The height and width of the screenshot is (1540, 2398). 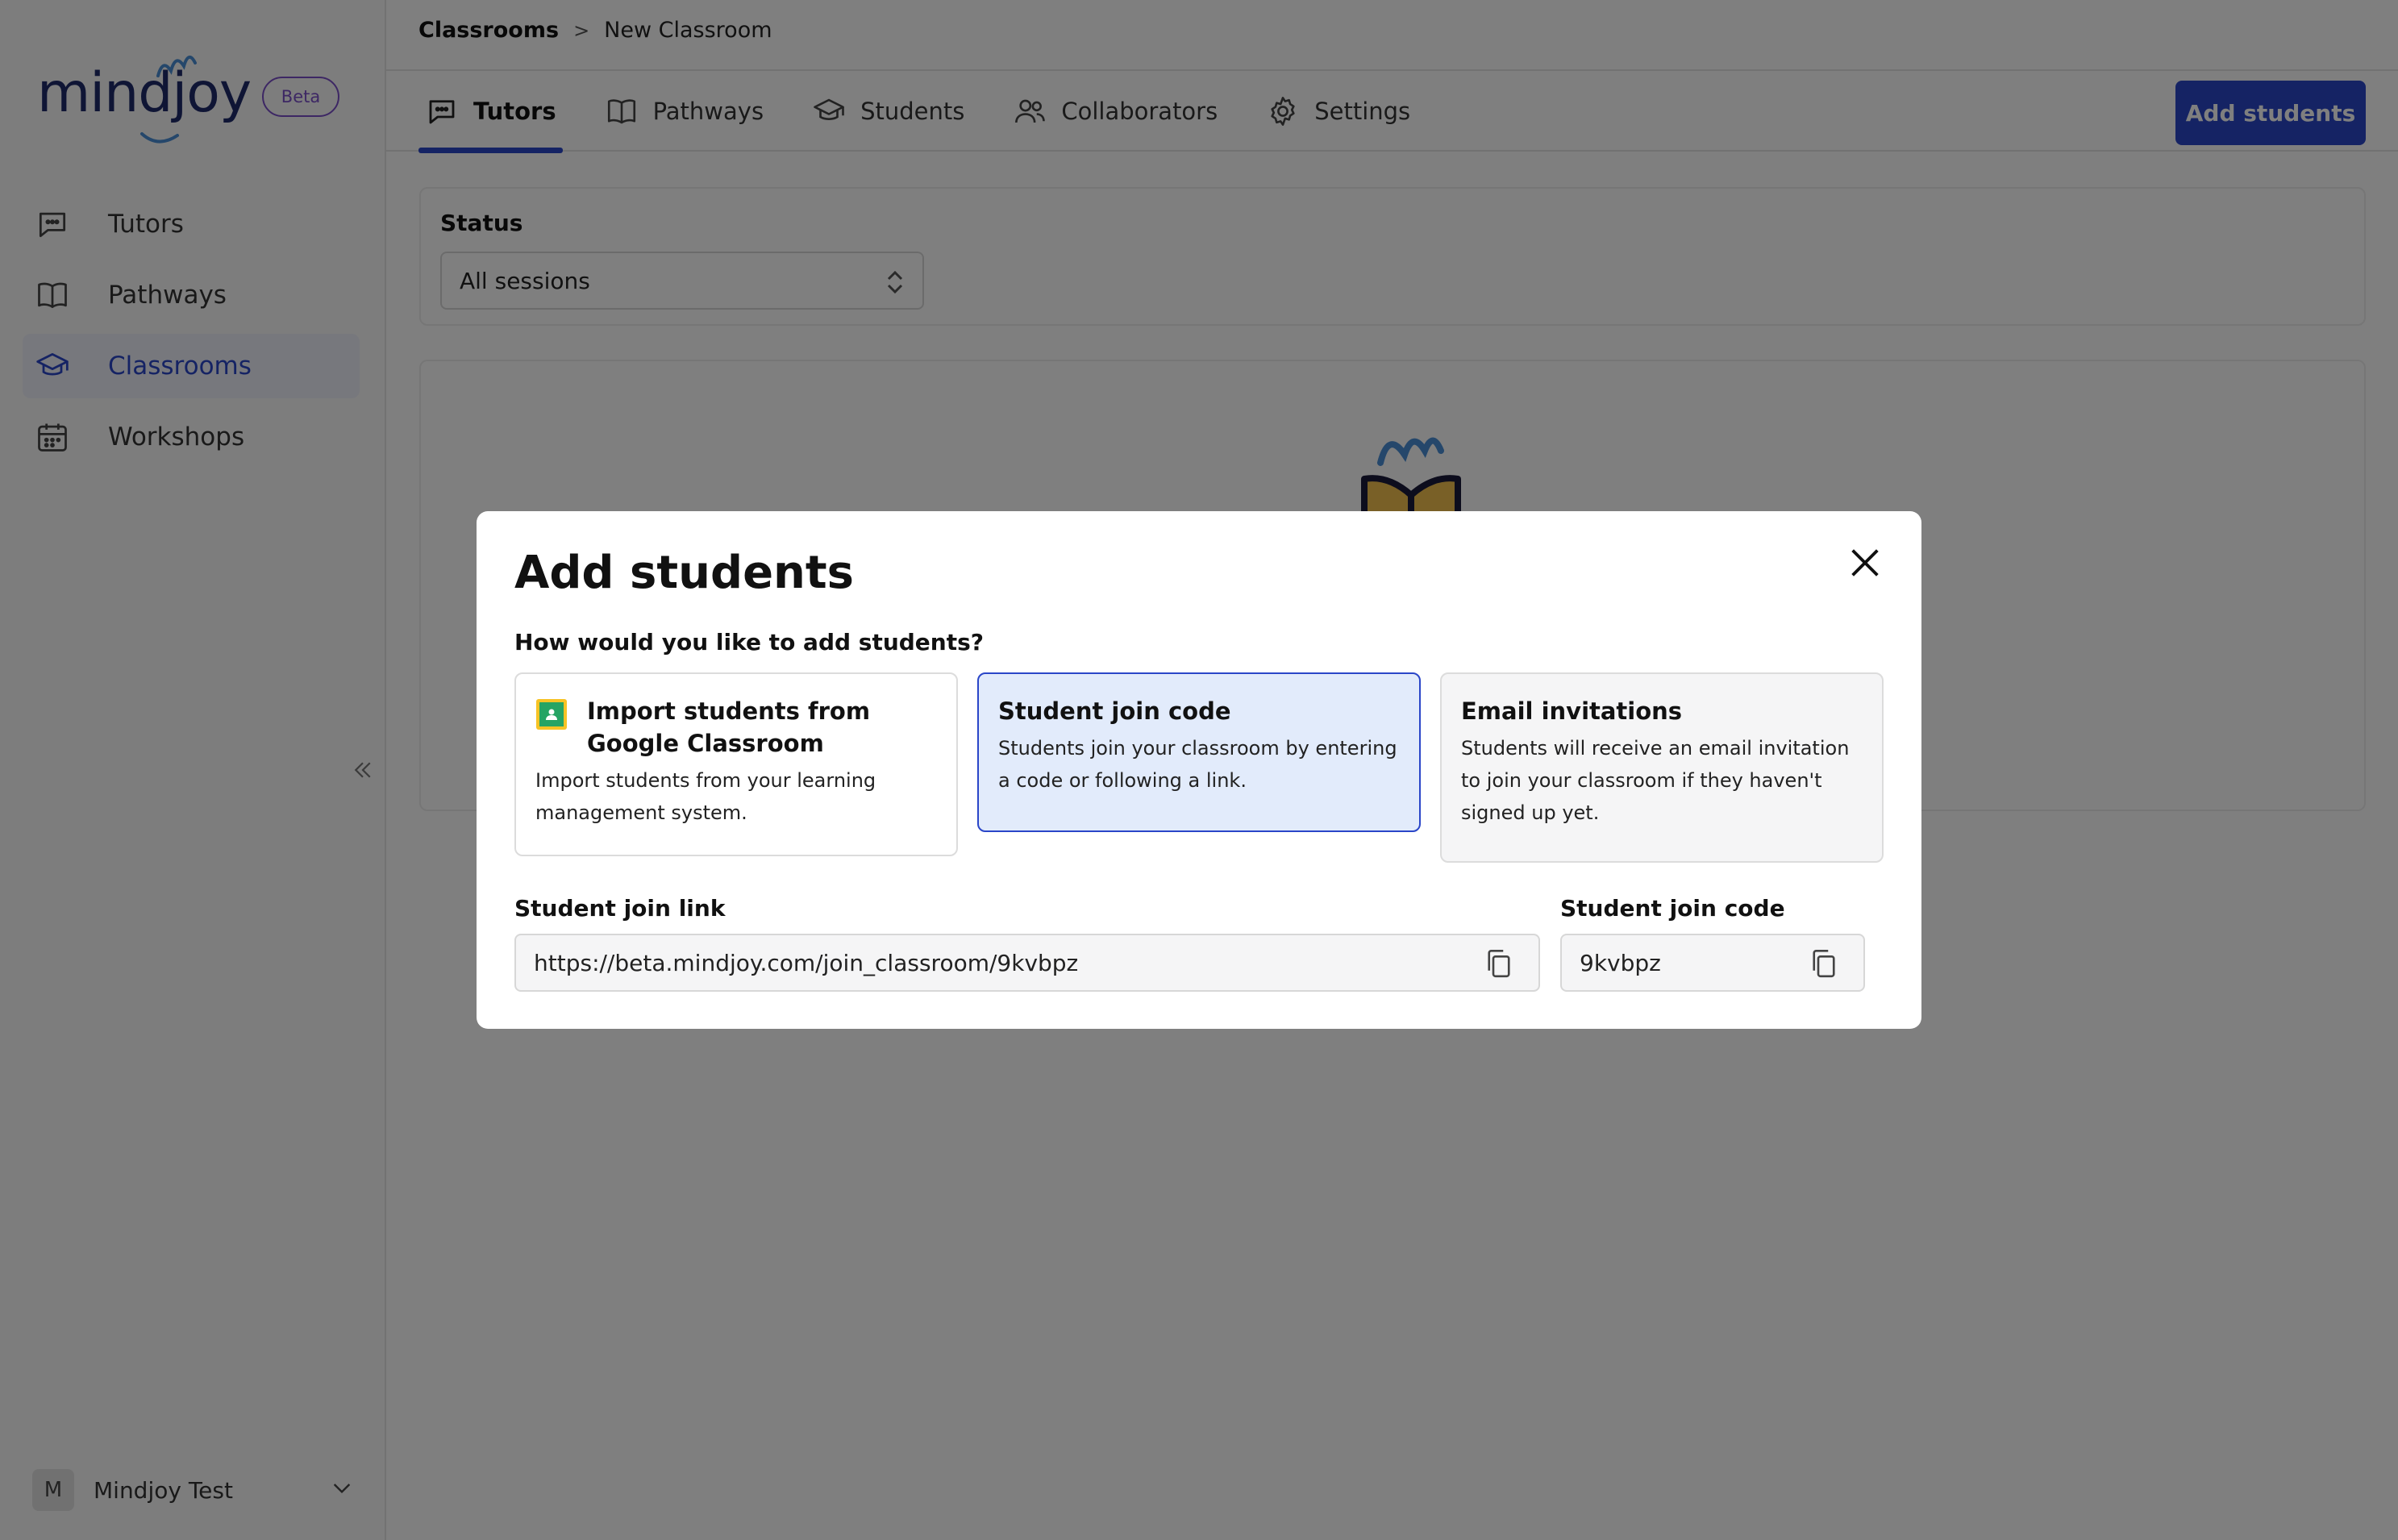 I want to click on close-icon, so click(x=1865, y=562).